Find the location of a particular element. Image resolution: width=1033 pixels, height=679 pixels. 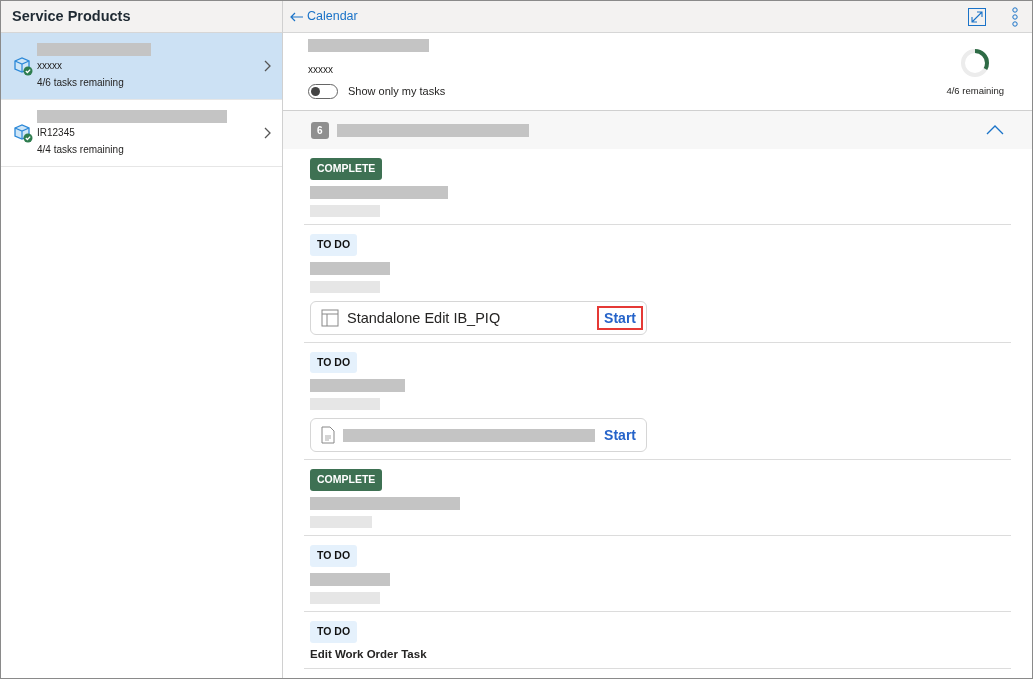

toggle-switch is located at coordinates (323, 91).